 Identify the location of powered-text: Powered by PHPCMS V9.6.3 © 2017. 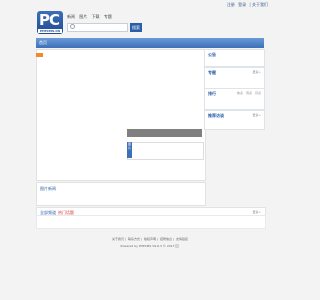
(147, 246).